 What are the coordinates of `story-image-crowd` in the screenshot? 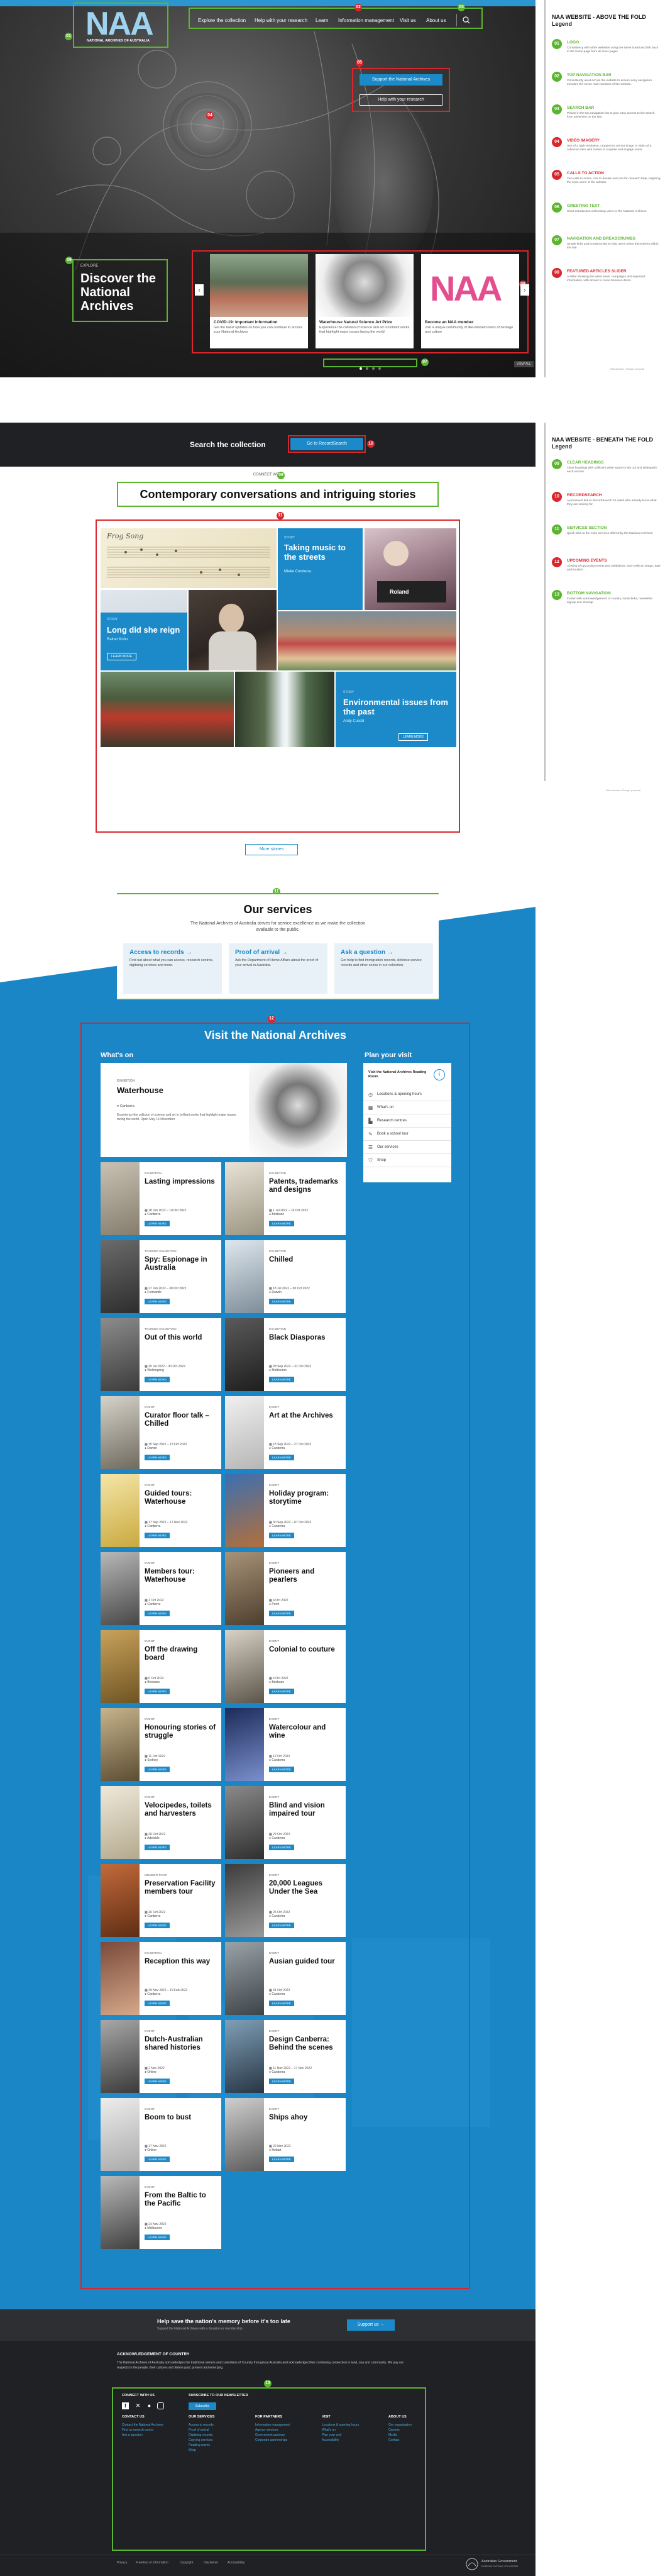 It's located at (367, 640).